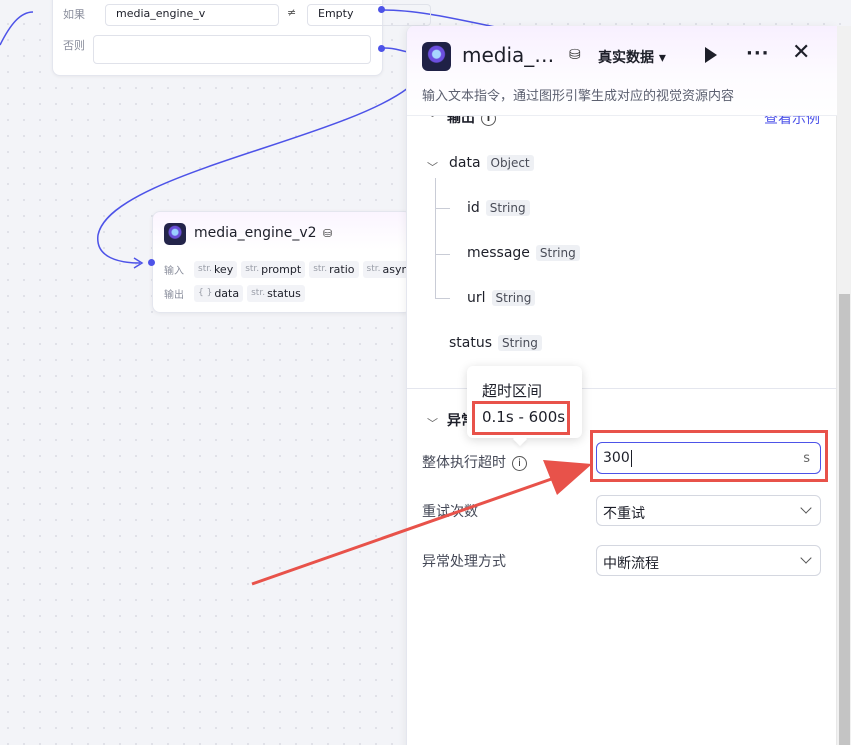  I want to click on input-chip: str. key, so click(216, 269).